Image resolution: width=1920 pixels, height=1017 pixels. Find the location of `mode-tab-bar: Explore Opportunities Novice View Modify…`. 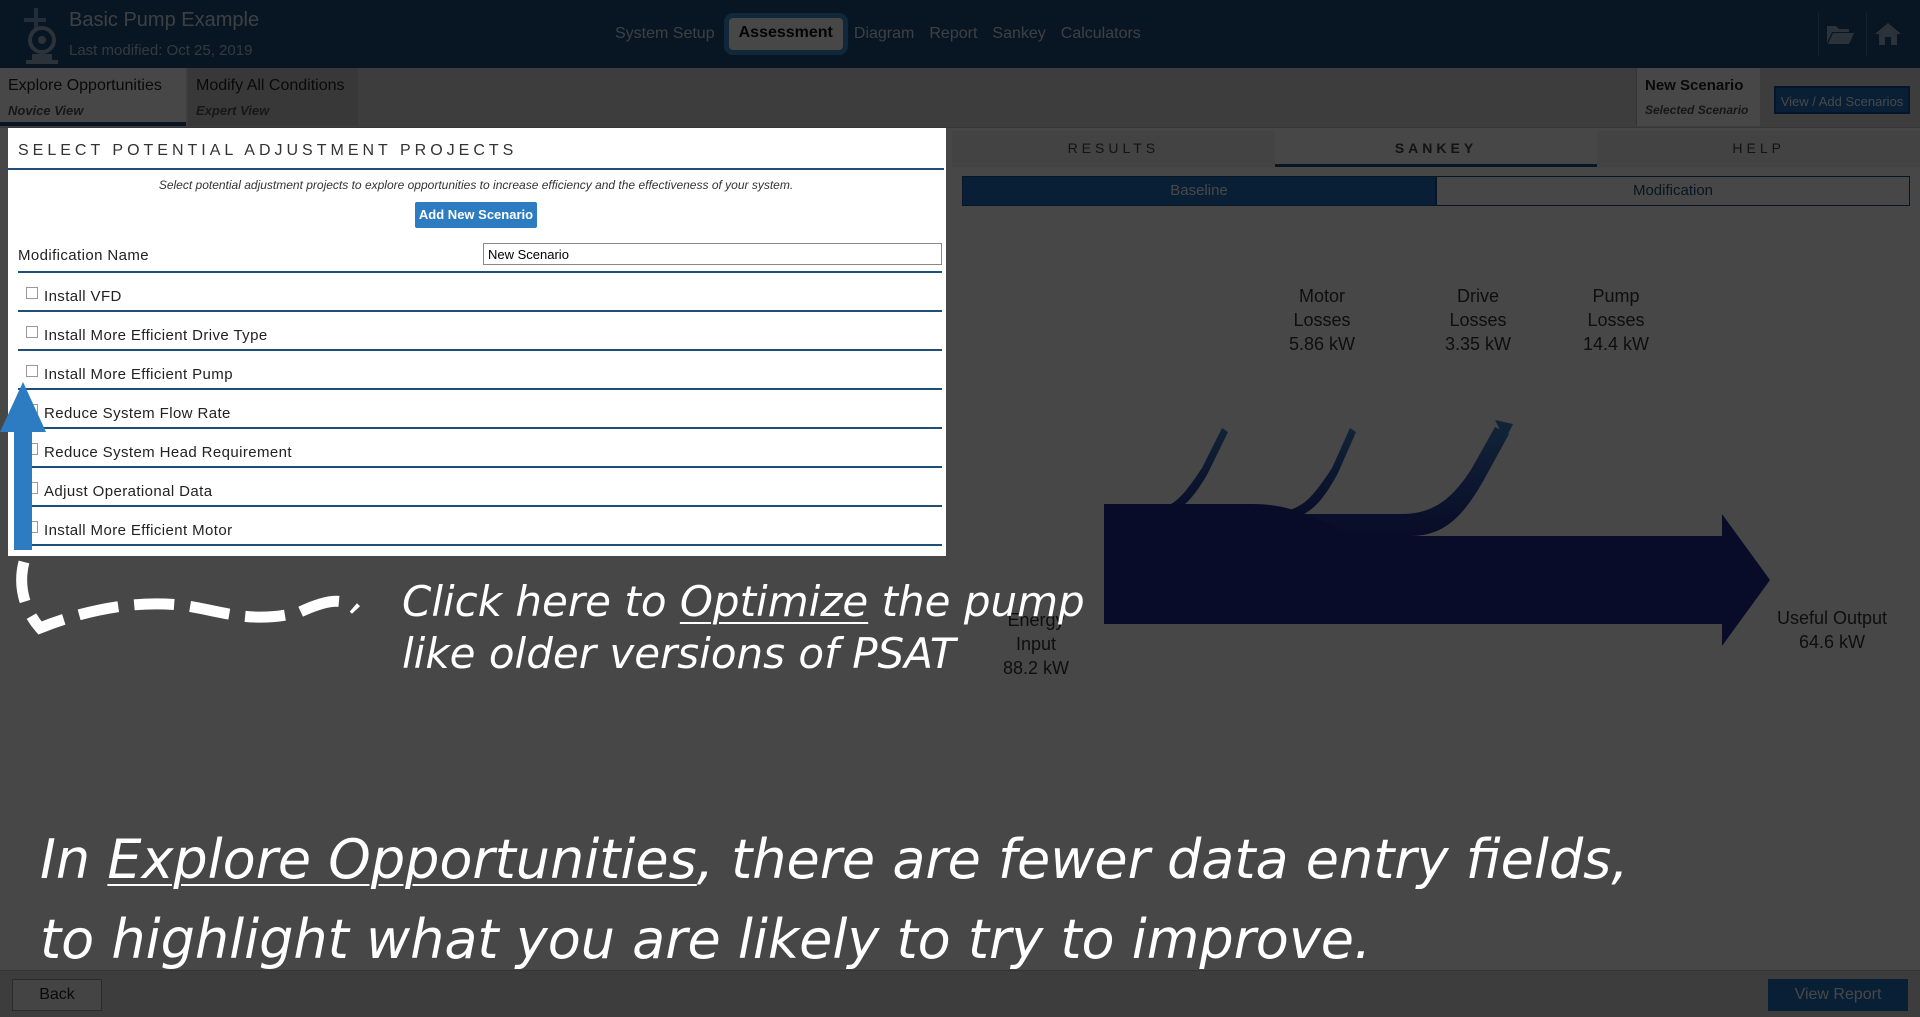

mode-tab-bar: Explore Opportunities Novice View Modify… is located at coordinates (960, 98).